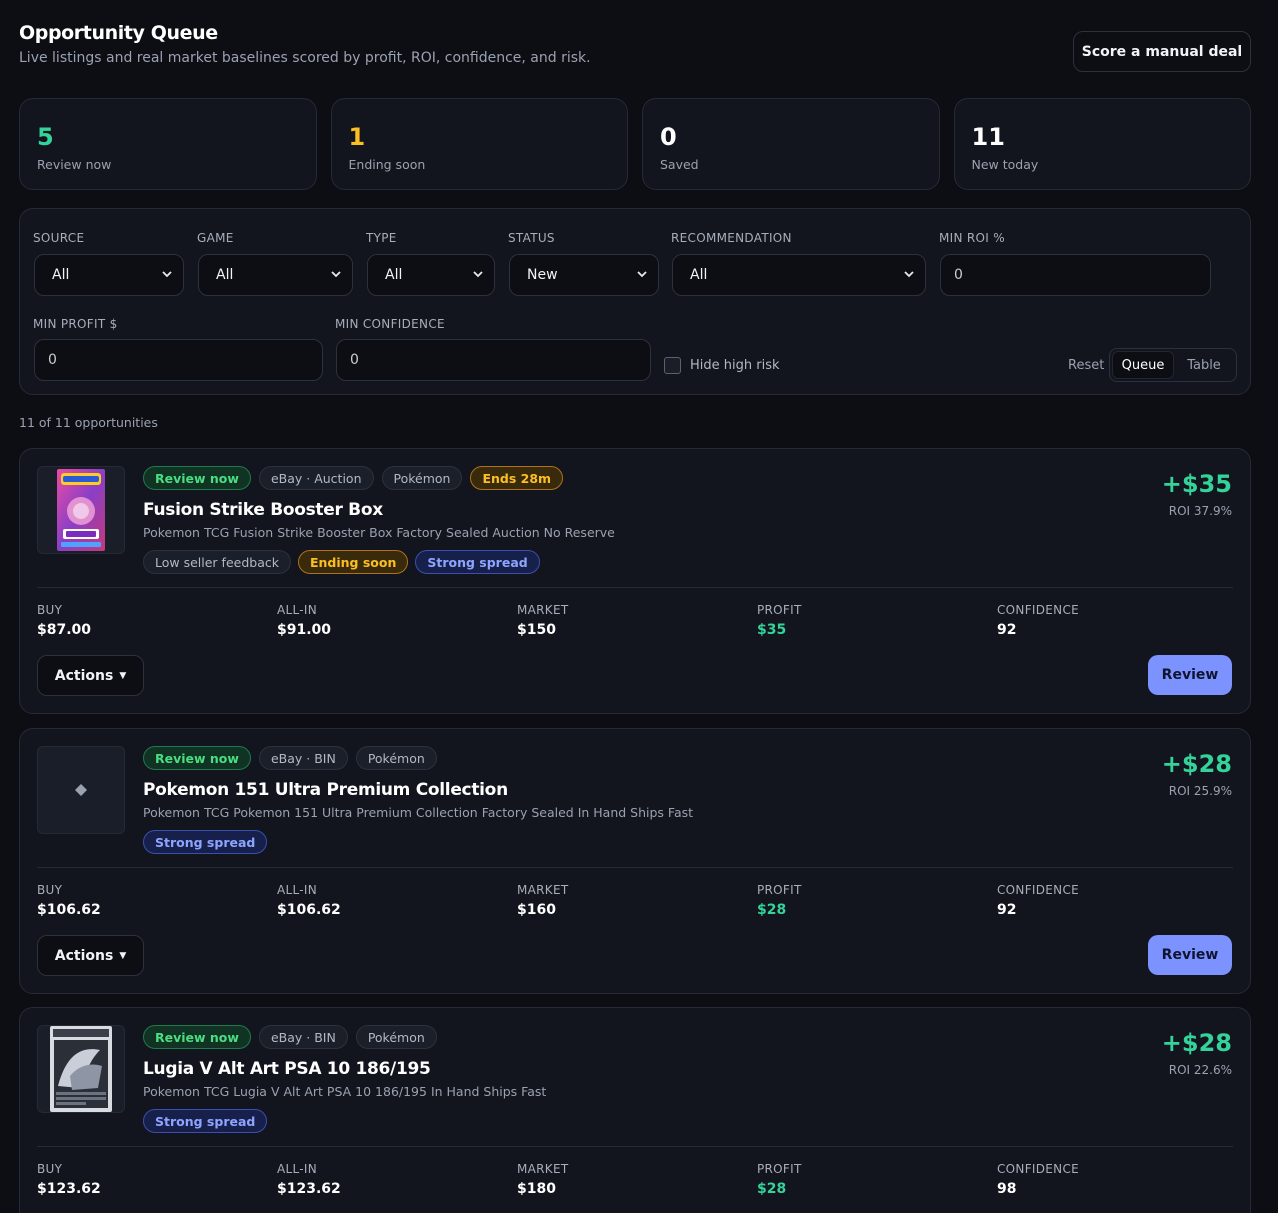 This screenshot has width=1278, height=1213. What do you see at coordinates (1204, 365) in the screenshot?
I see `view-table-tab: Table` at bounding box center [1204, 365].